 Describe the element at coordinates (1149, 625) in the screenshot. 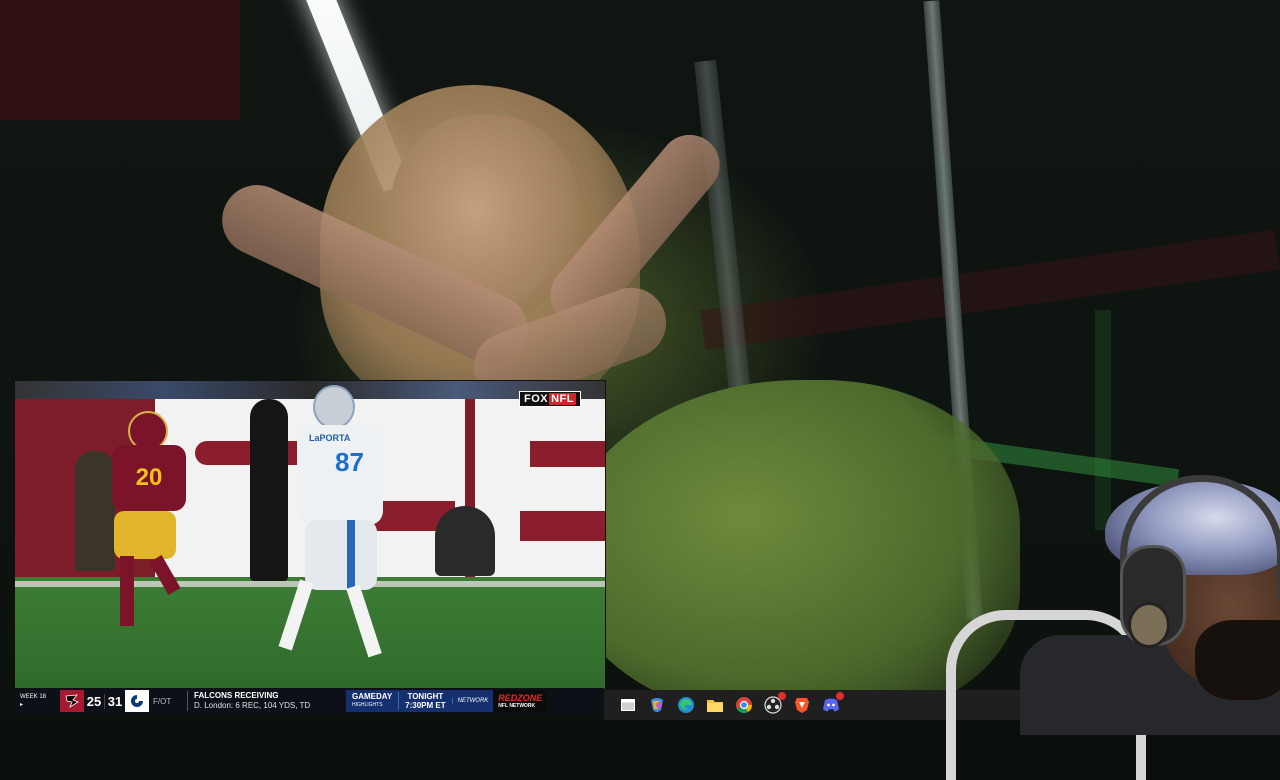

I see `headphone-cup` at that location.